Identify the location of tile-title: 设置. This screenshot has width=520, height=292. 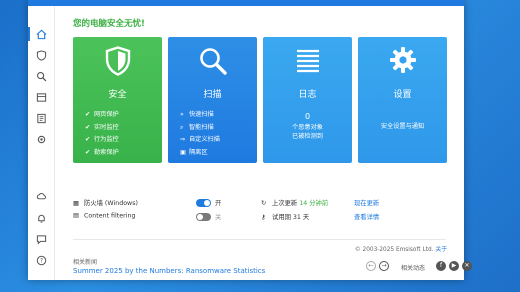
(402, 95).